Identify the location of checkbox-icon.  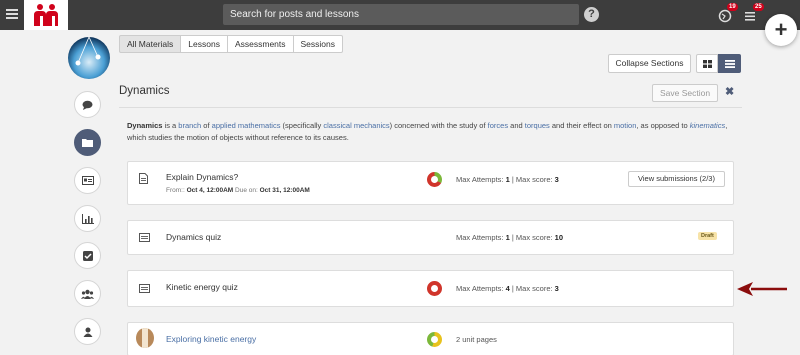
(87, 255).